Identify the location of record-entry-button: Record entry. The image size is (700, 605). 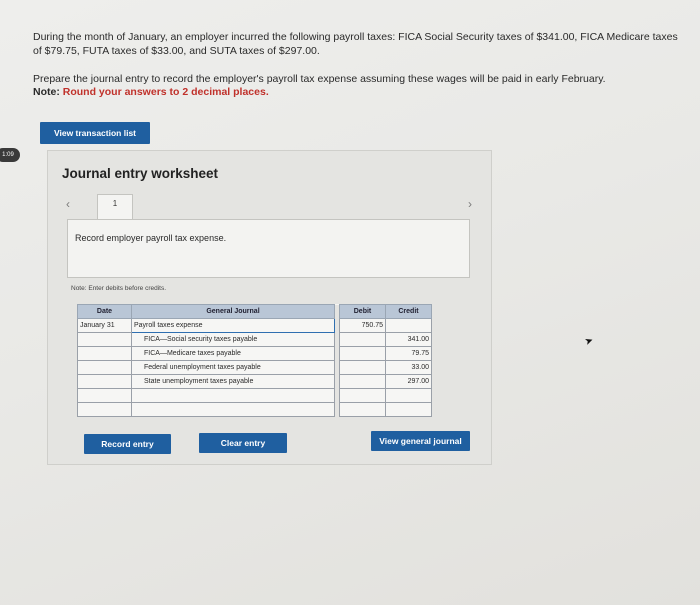
(127, 444).